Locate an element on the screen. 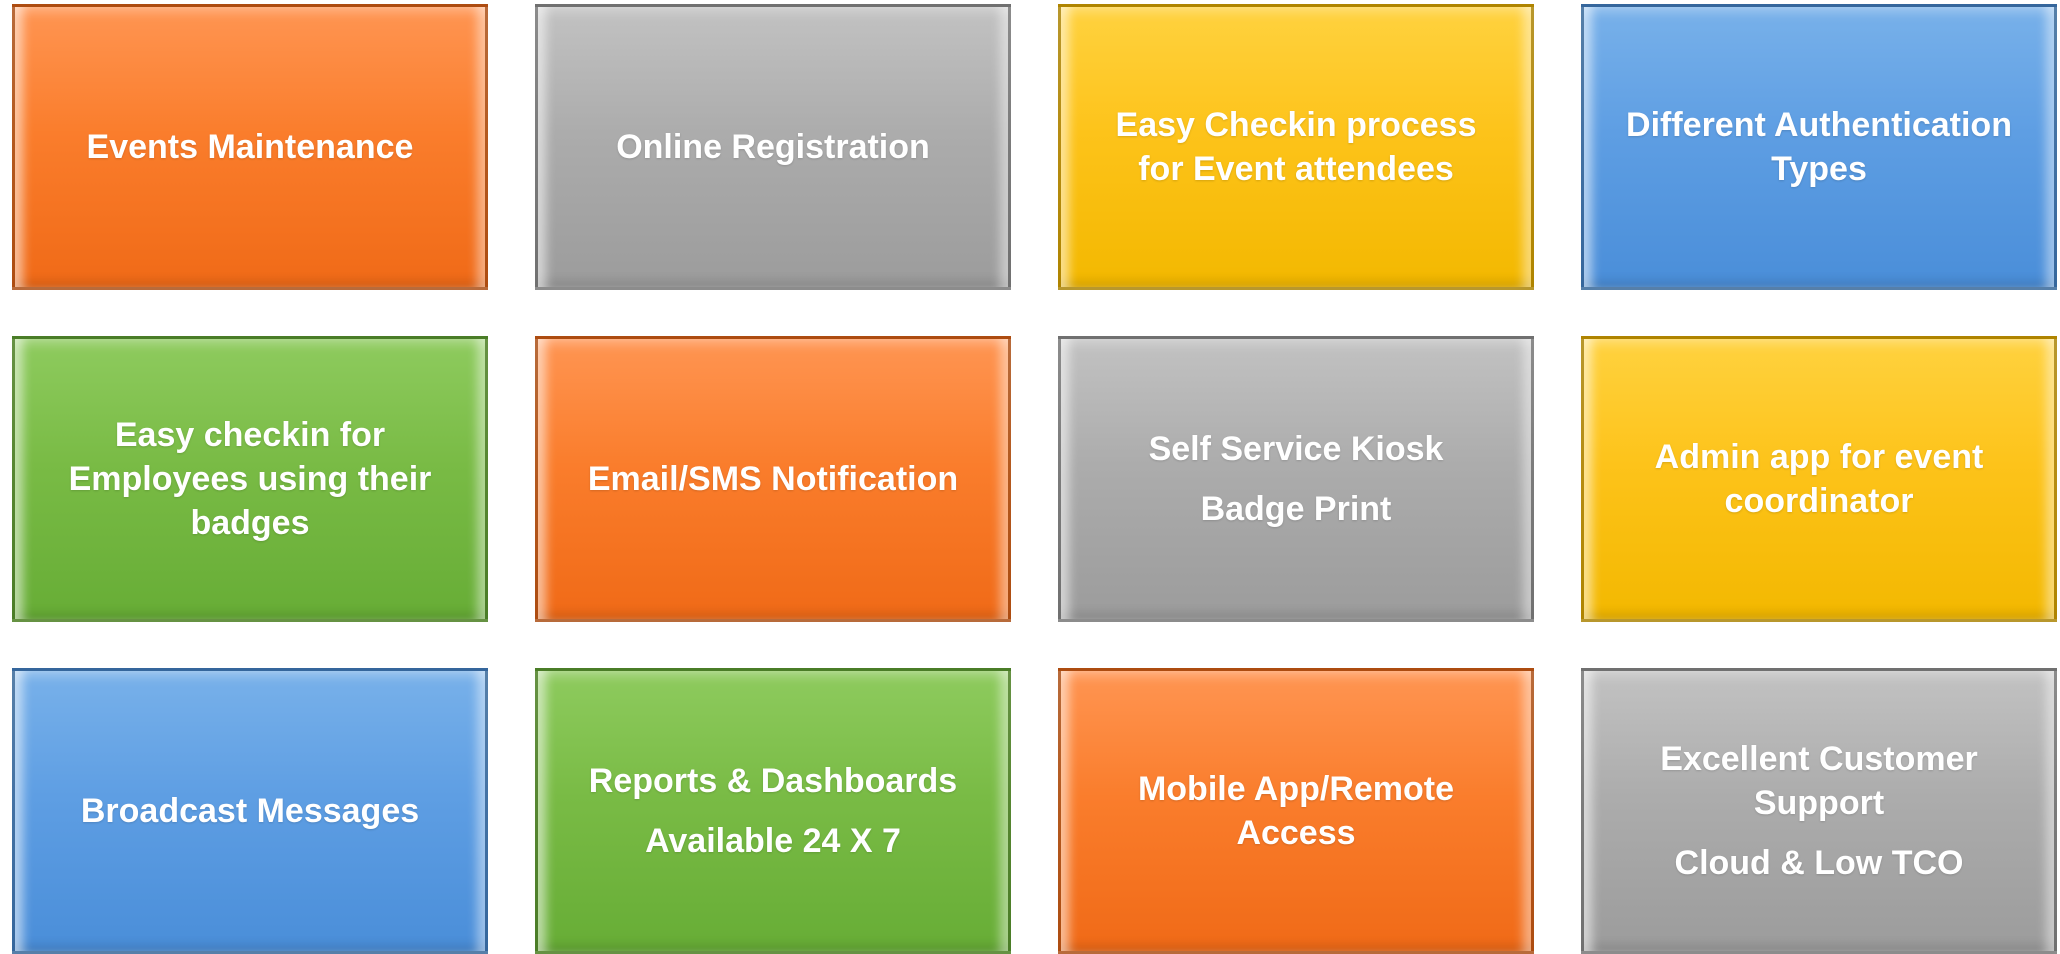 The height and width of the screenshot is (954, 2060). tile-text: Online Registration is located at coordinates (773, 147).